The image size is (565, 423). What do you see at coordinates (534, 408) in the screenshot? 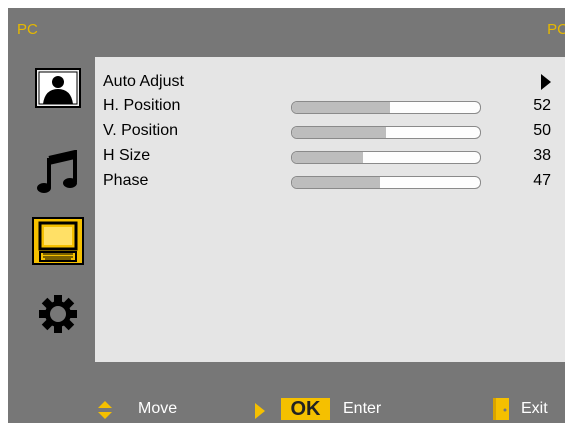
I see `exit-label: Exit` at bounding box center [534, 408].